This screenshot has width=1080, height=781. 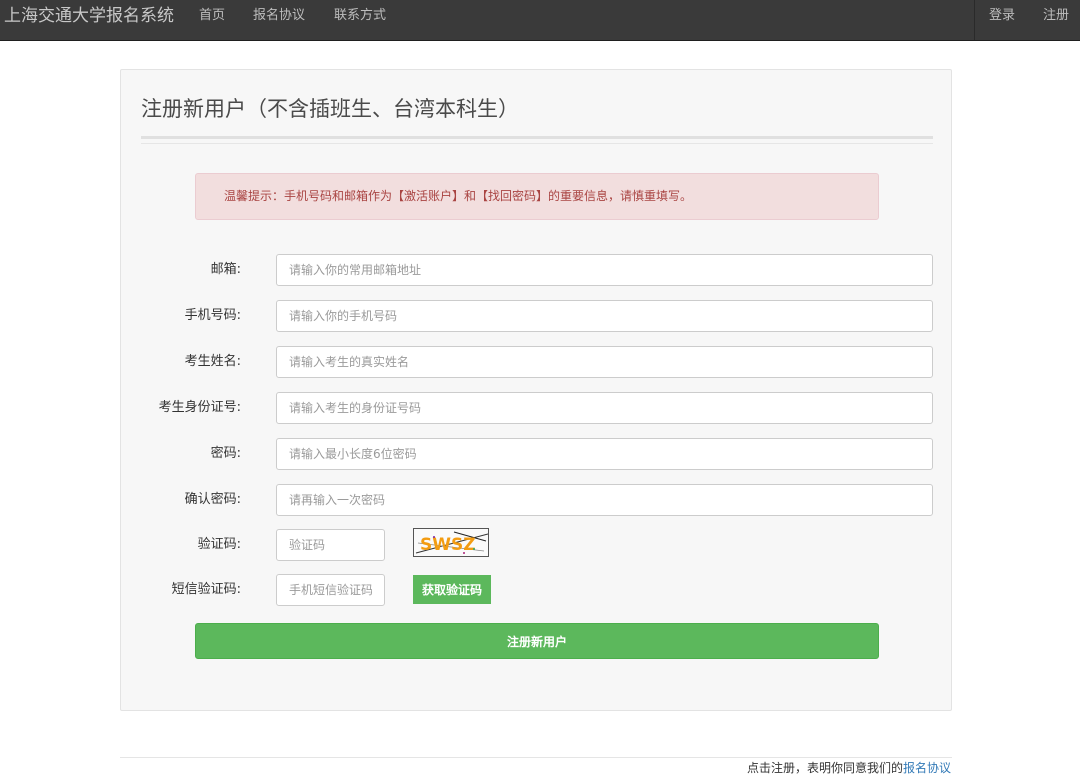 What do you see at coordinates (537, 143) in the screenshot?
I see `title-divider-thin` at bounding box center [537, 143].